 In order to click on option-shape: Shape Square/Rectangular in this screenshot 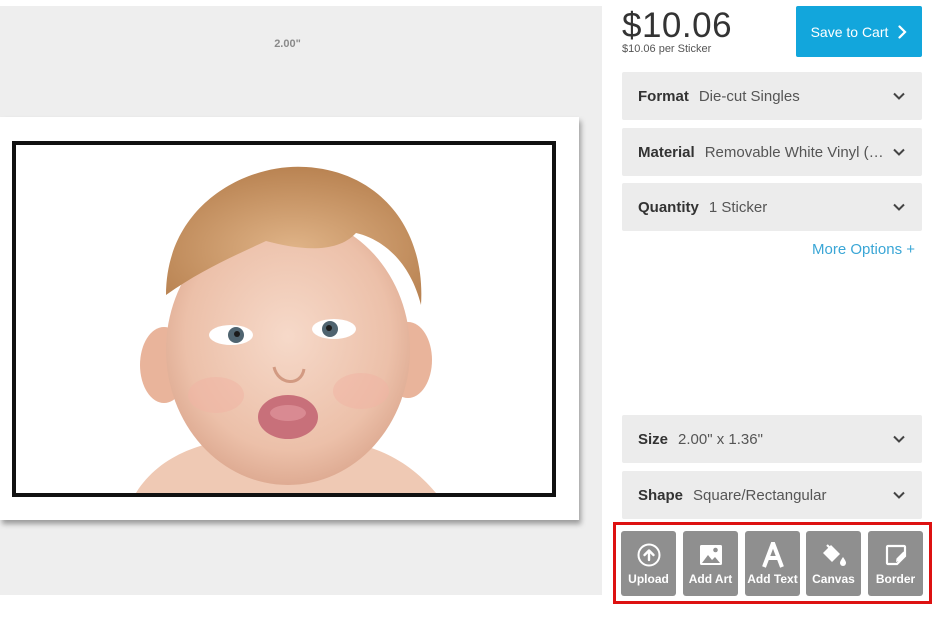, I will do `click(772, 495)`.